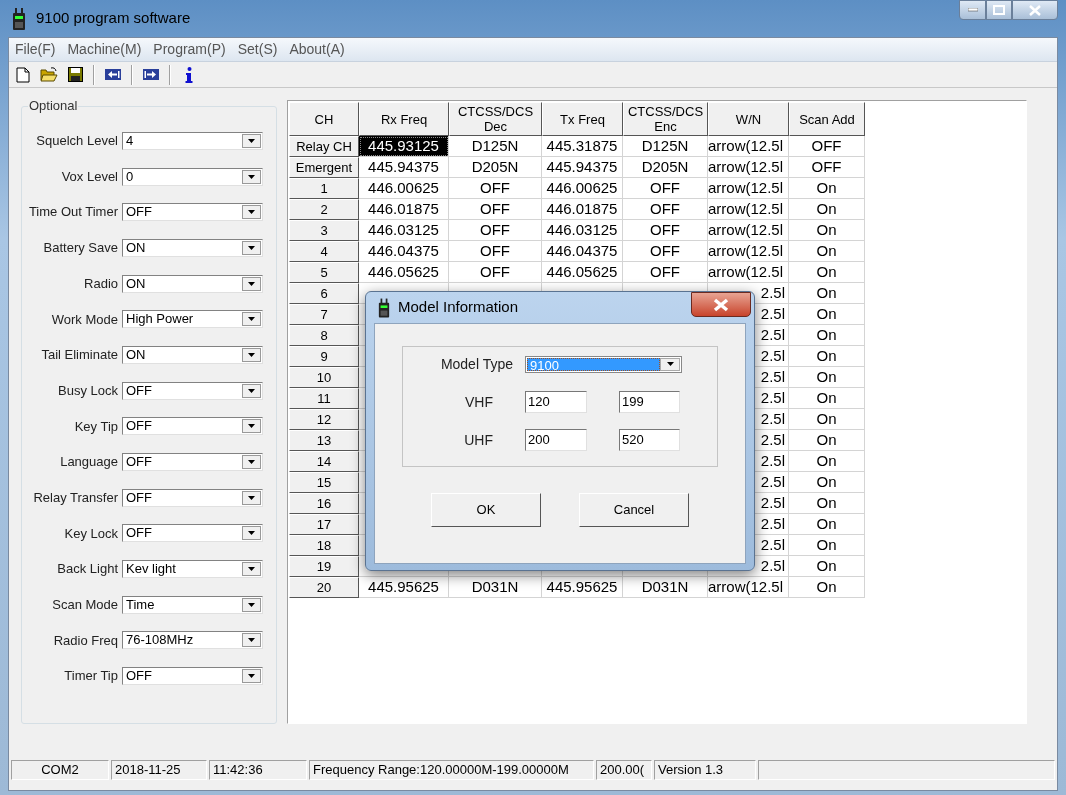 The height and width of the screenshot is (795, 1066). Describe the element at coordinates (582, 119) in the screenshot. I see `column-header: Tx Freq` at that location.